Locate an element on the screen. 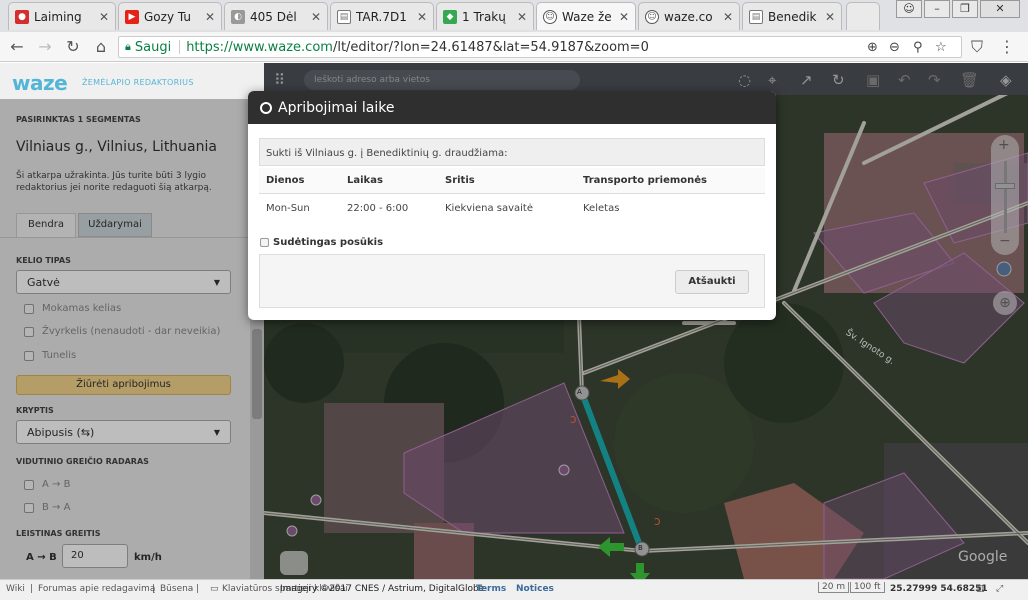 The image size is (1028, 600). col-range: Sritis is located at coordinates (507, 181).